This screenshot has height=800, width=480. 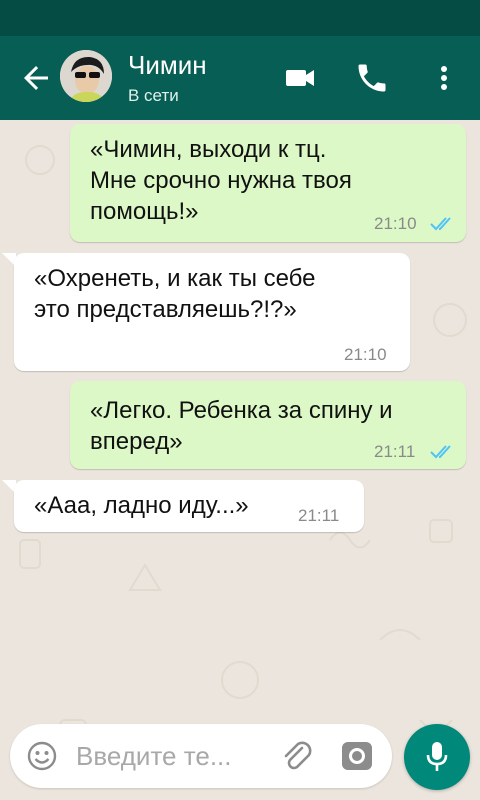 I want to click on emoji-icon, so click(x=42, y=756).